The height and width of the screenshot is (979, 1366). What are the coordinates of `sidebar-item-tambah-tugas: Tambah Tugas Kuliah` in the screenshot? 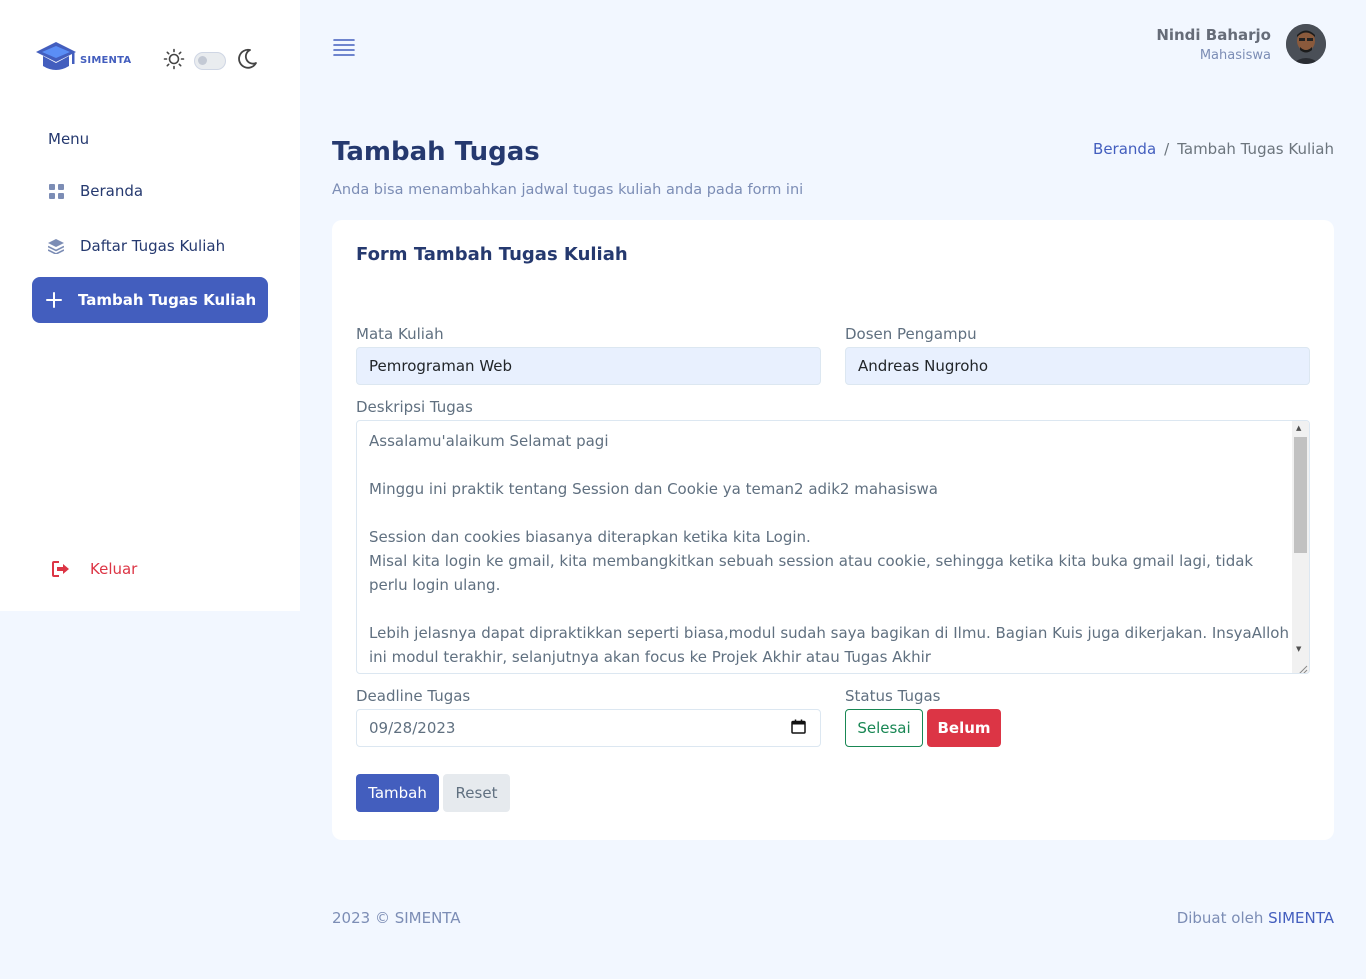 It's located at (150, 300).